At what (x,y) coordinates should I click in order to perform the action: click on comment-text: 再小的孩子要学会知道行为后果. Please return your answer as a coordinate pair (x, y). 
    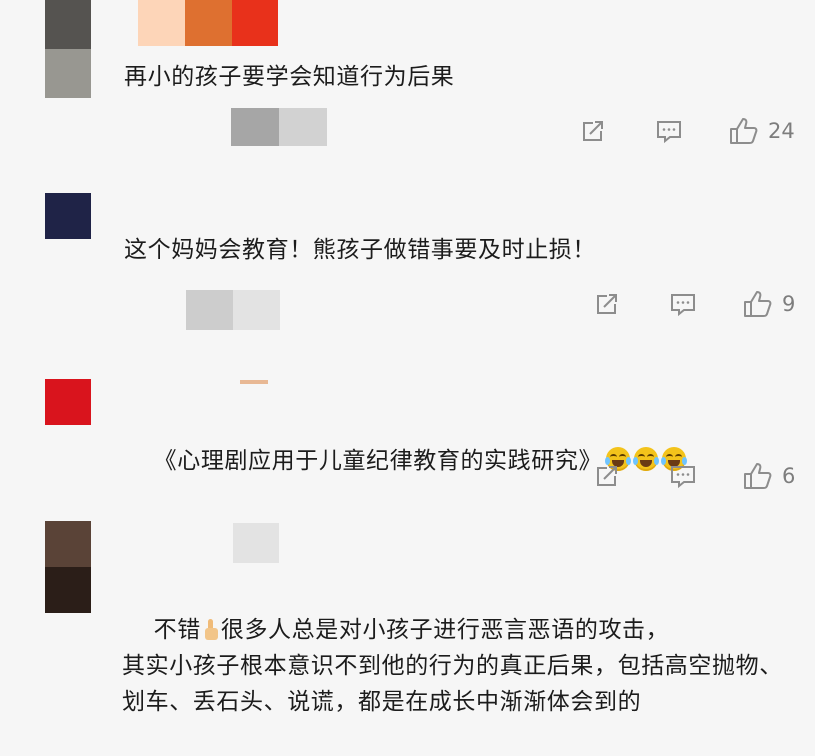
    Looking at the image, I should click on (289, 77).